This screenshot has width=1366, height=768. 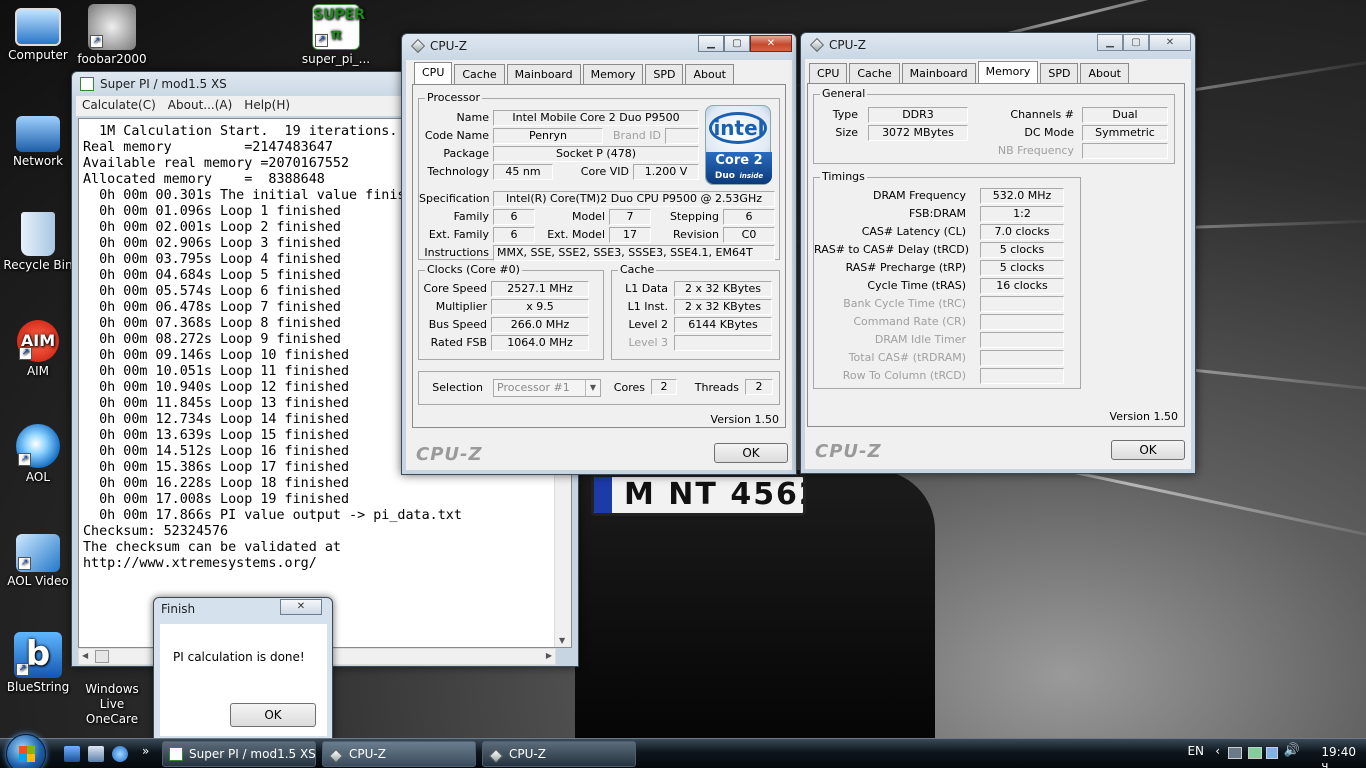 What do you see at coordinates (1338, 756) in the screenshot?
I see `clock: 19:40 ч.` at bounding box center [1338, 756].